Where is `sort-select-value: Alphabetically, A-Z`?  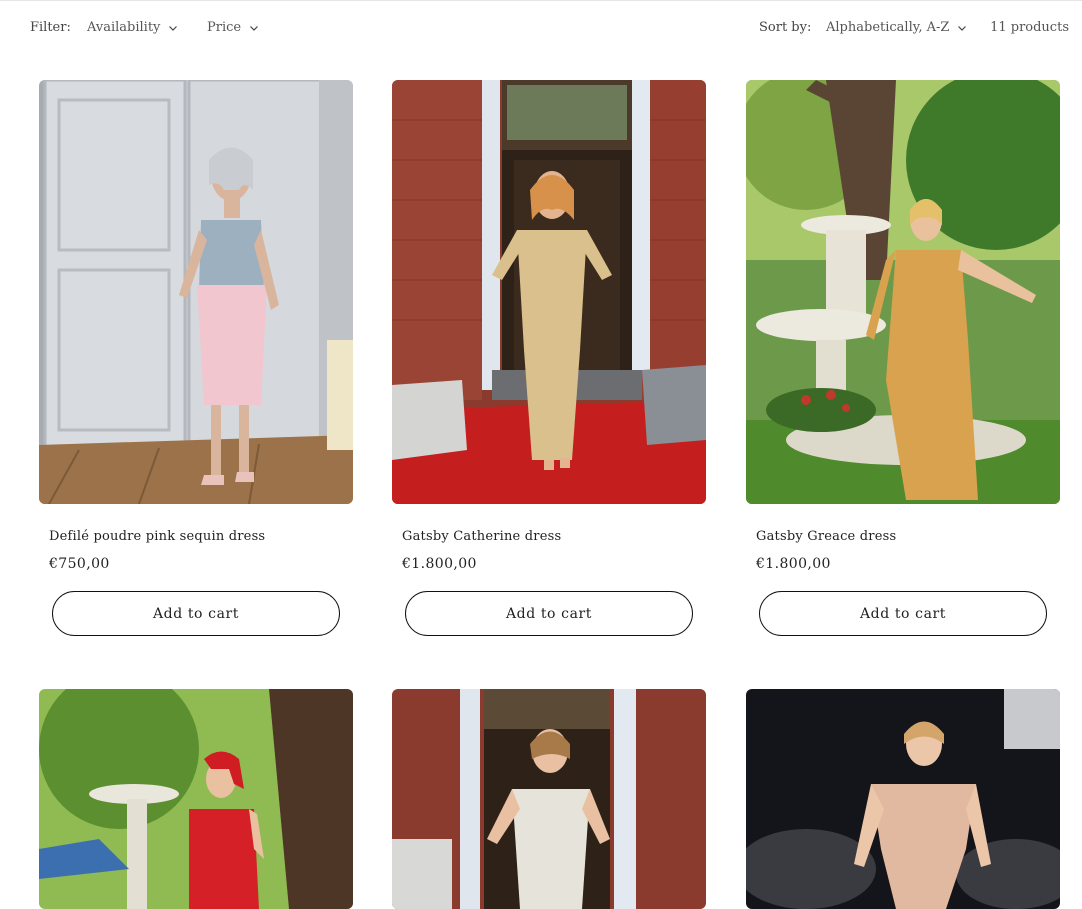
sort-select-value: Alphabetically, A-Z is located at coordinates (888, 27).